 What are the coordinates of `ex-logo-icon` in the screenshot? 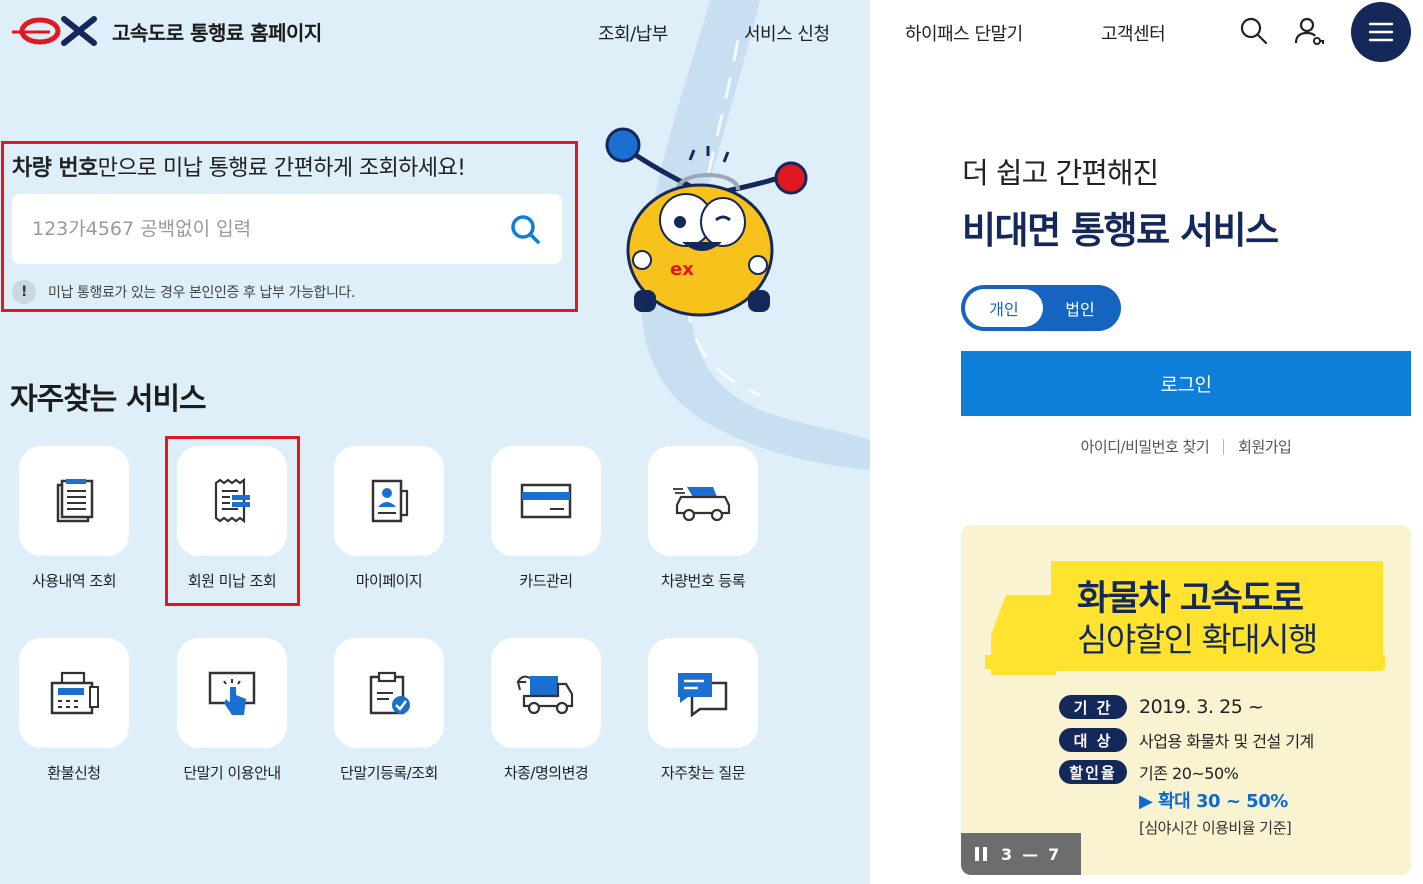 It's located at (54, 31).